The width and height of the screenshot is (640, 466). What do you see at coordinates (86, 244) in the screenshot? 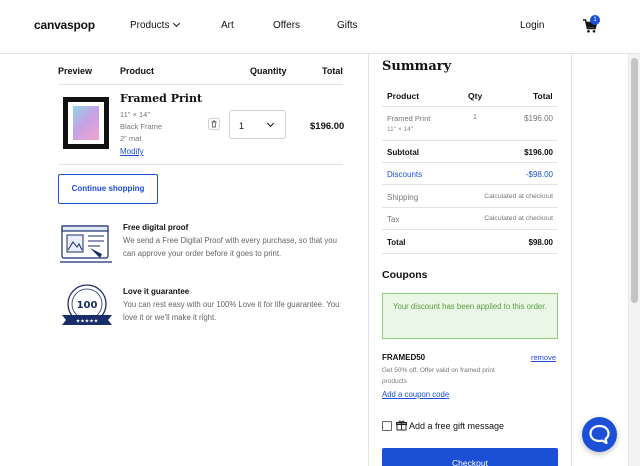
I see `digital-proof-icon` at bounding box center [86, 244].